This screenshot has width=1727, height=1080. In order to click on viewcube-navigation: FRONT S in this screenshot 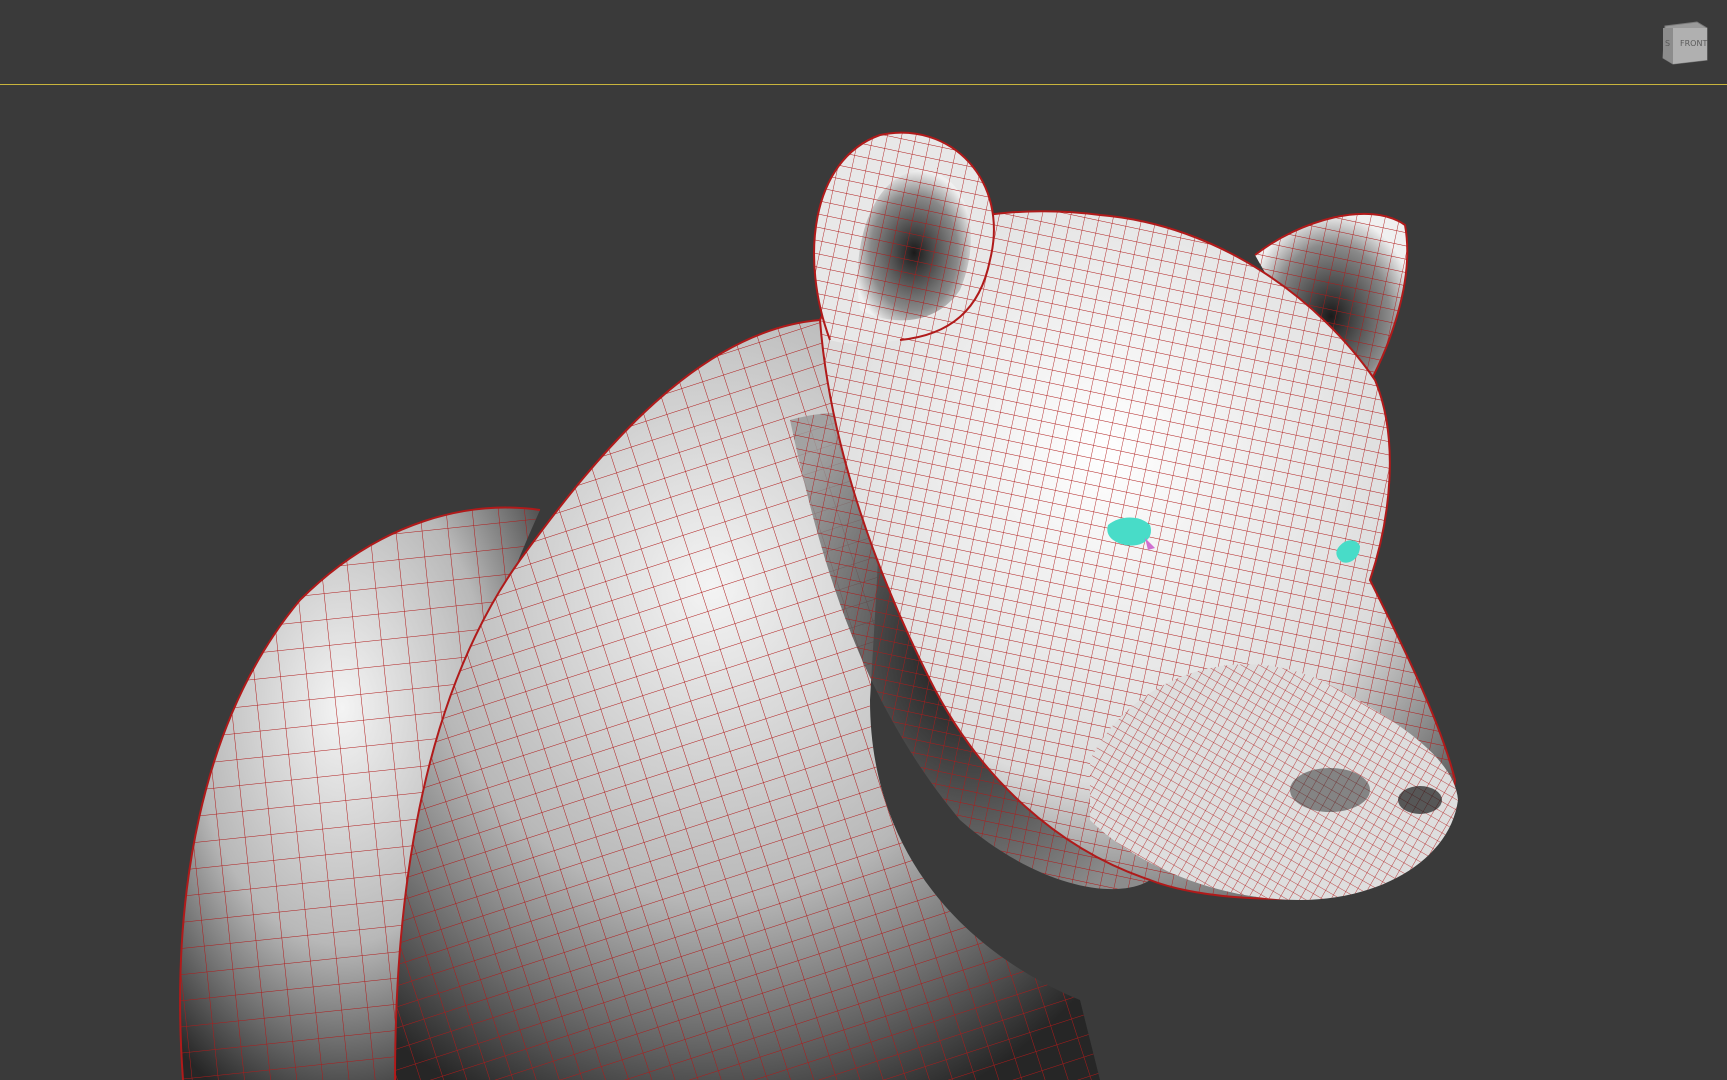, I will do `click(1684, 43)`.